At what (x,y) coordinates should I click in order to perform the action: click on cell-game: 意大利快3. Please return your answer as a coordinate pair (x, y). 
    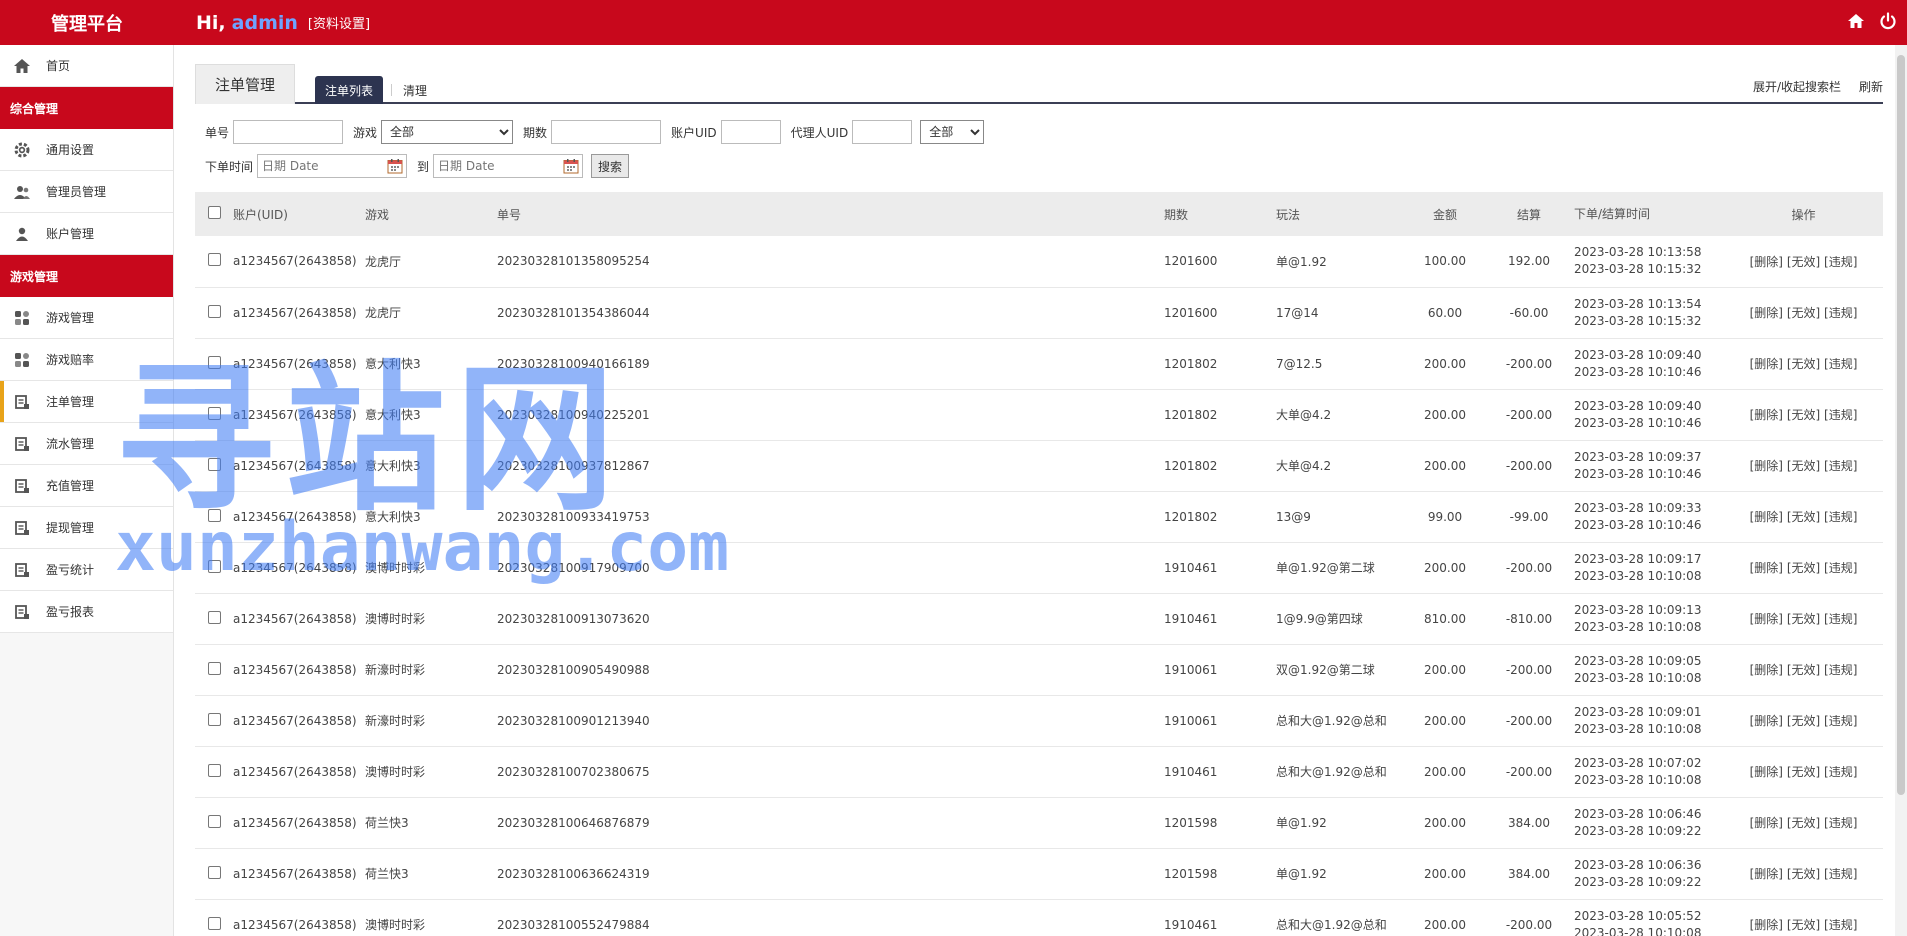
    Looking at the image, I should click on (393, 415).